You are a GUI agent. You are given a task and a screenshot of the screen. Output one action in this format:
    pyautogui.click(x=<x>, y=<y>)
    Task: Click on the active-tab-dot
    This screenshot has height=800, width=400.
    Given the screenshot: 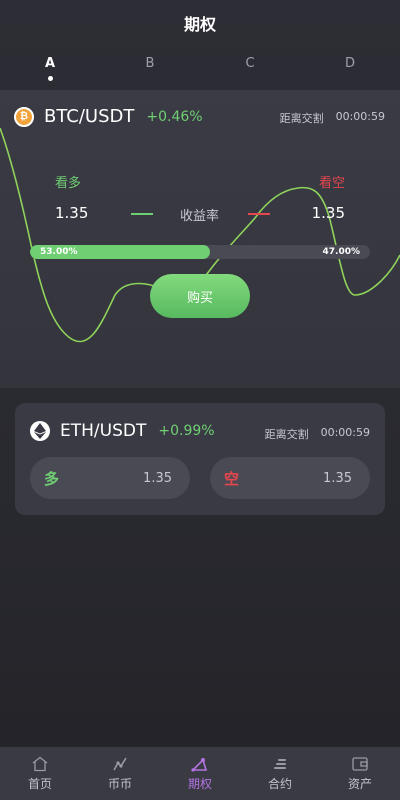 What is the action you would take?
    pyautogui.click(x=50, y=78)
    